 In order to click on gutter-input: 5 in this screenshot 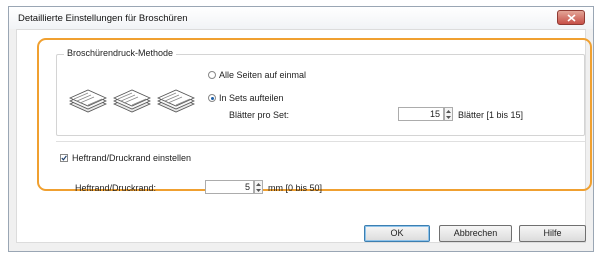, I will do `click(229, 187)`.